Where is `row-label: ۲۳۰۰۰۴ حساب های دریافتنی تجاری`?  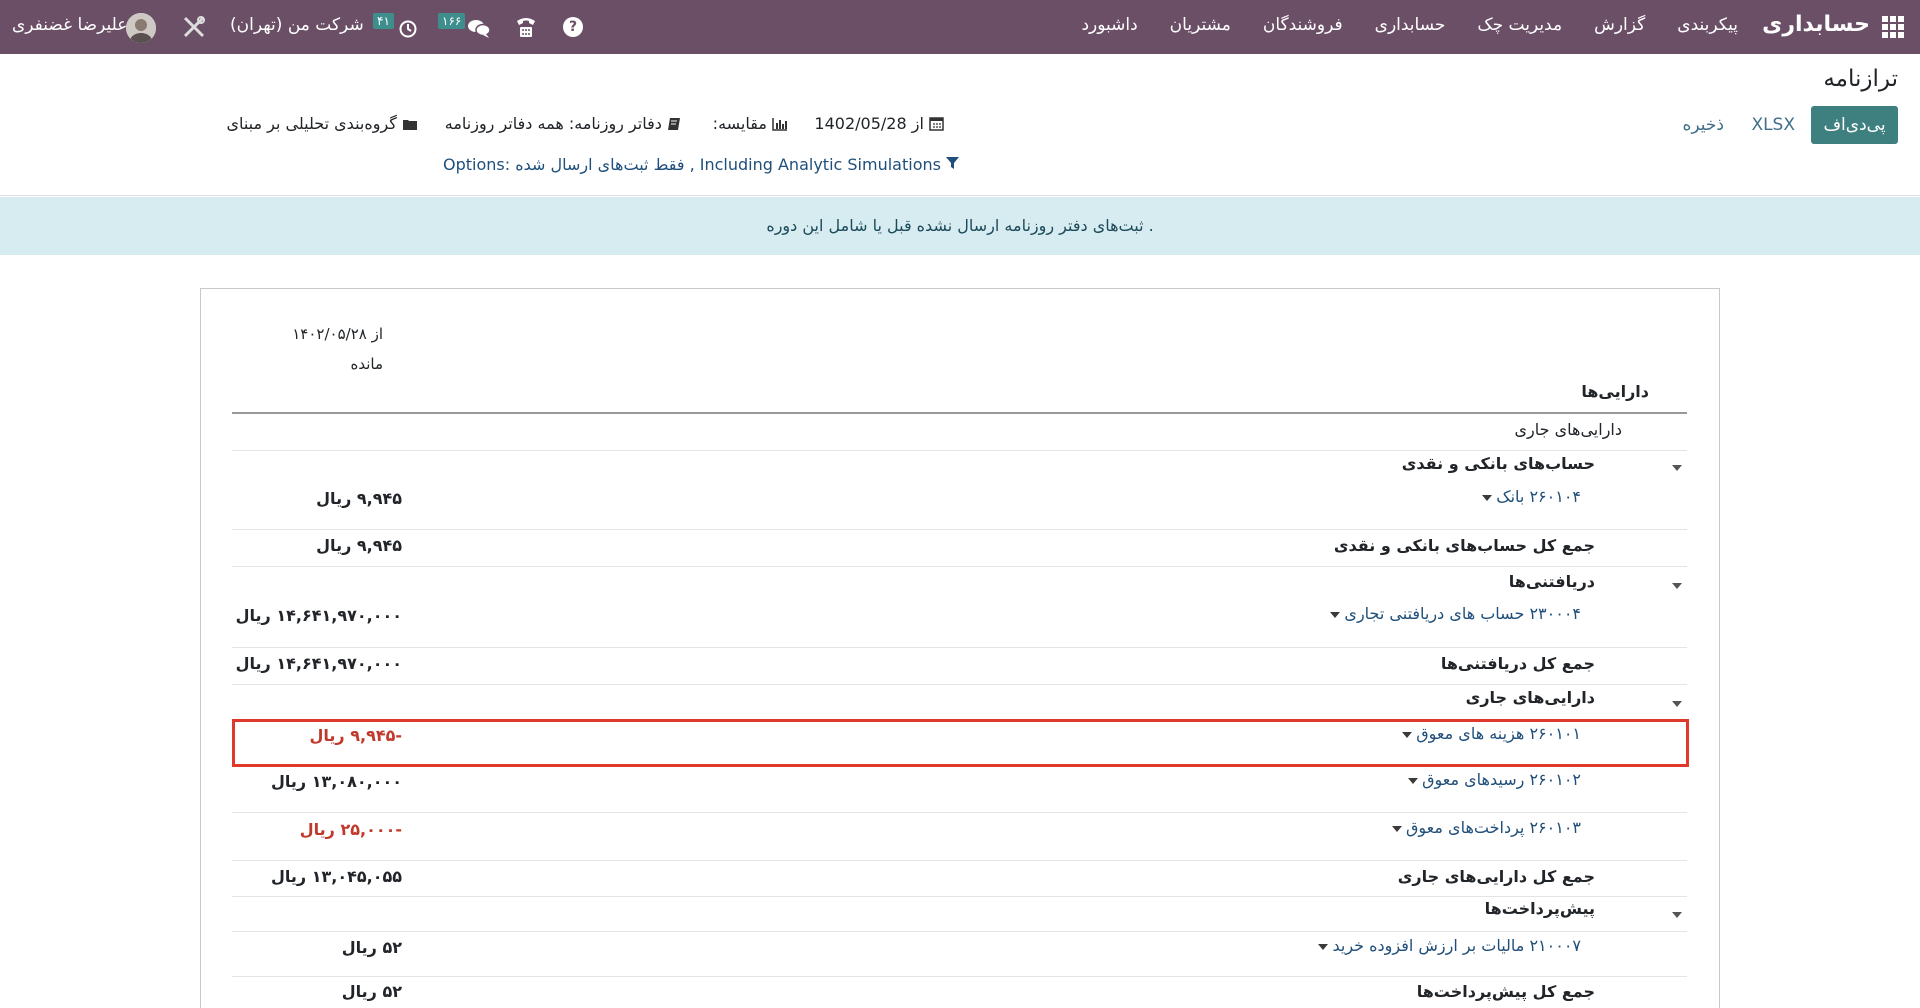 row-label: ۲۳۰۰۰۴ حساب های دریافتنی تجاری is located at coordinates (1462, 613).